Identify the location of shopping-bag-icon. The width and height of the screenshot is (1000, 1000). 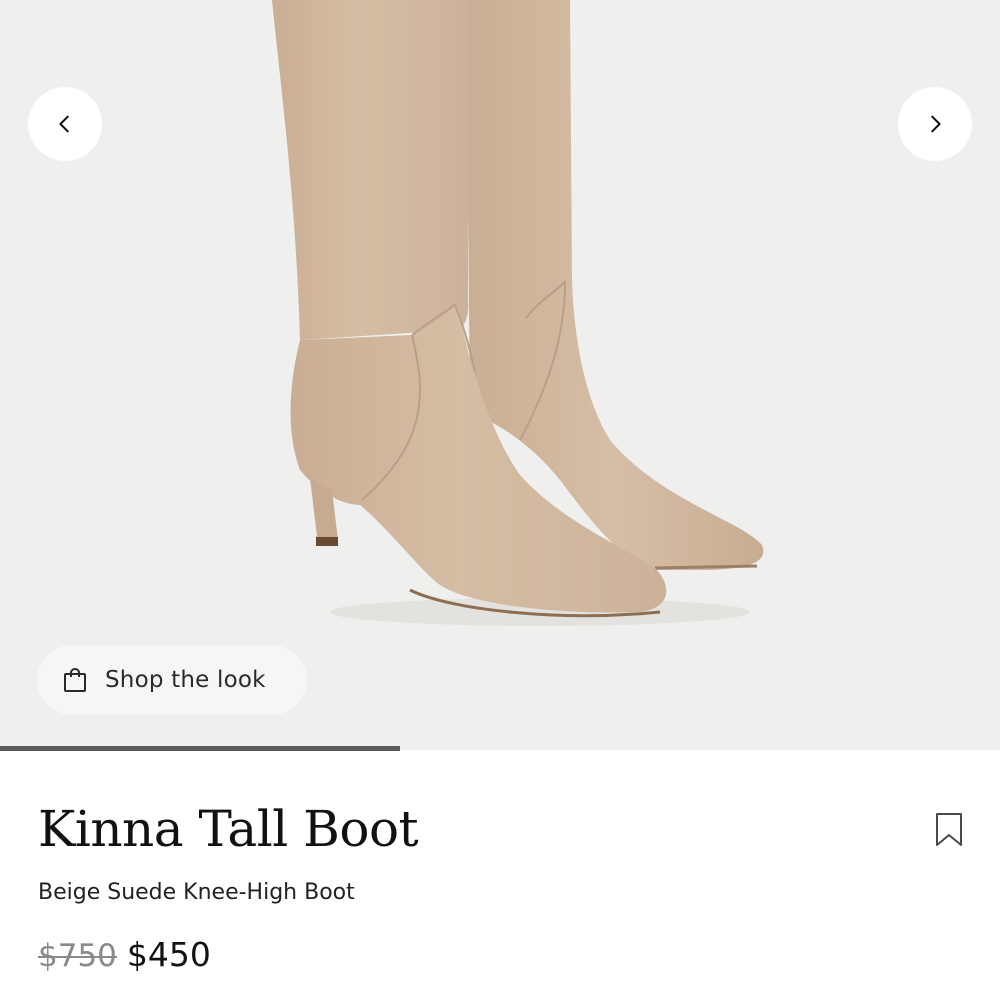
(75, 680).